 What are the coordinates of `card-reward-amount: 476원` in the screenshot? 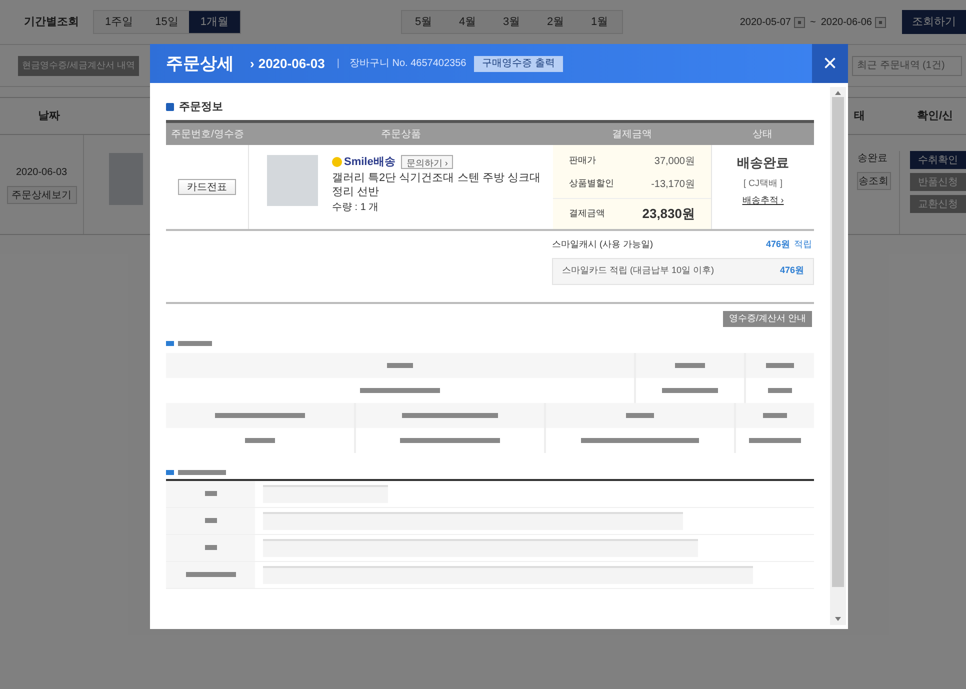 It's located at (792, 271).